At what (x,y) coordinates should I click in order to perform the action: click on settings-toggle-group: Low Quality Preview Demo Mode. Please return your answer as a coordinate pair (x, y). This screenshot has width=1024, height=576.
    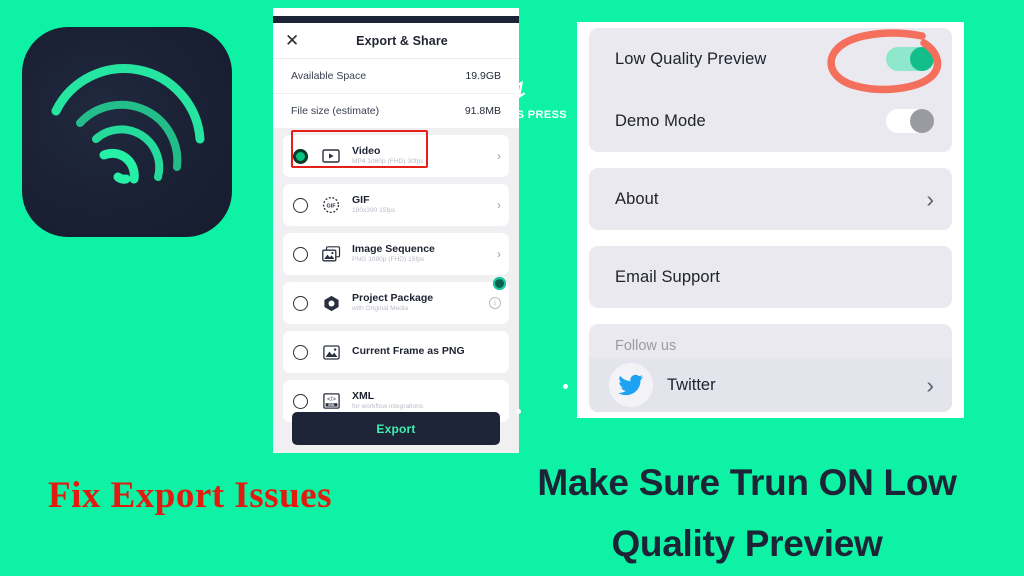
    Looking at the image, I should click on (770, 90).